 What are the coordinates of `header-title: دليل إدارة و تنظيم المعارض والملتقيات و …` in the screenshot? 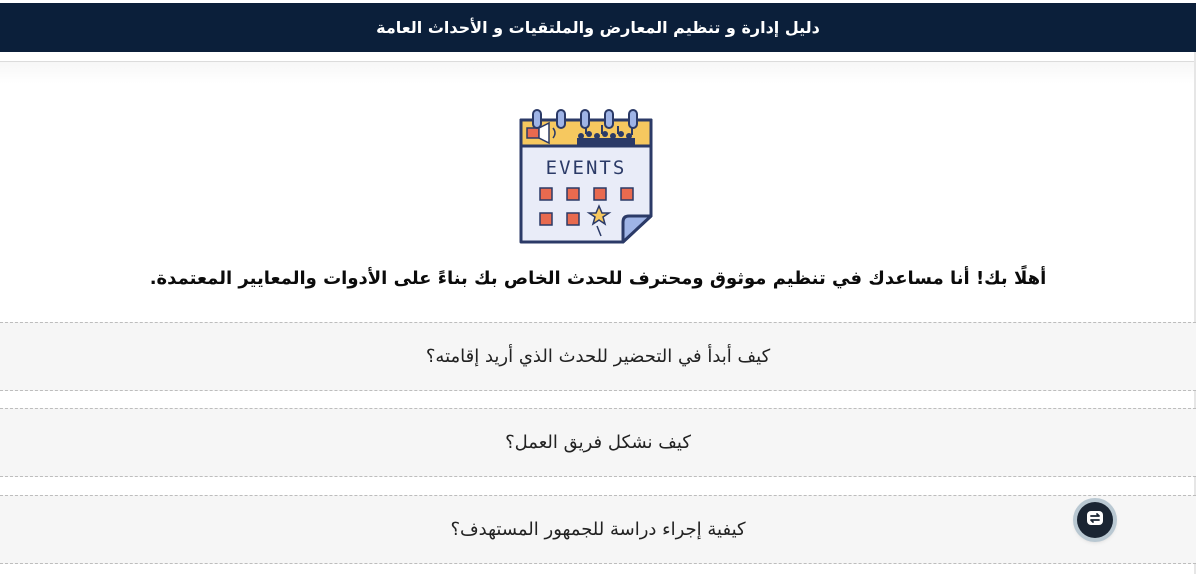 It's located at (598, 27).